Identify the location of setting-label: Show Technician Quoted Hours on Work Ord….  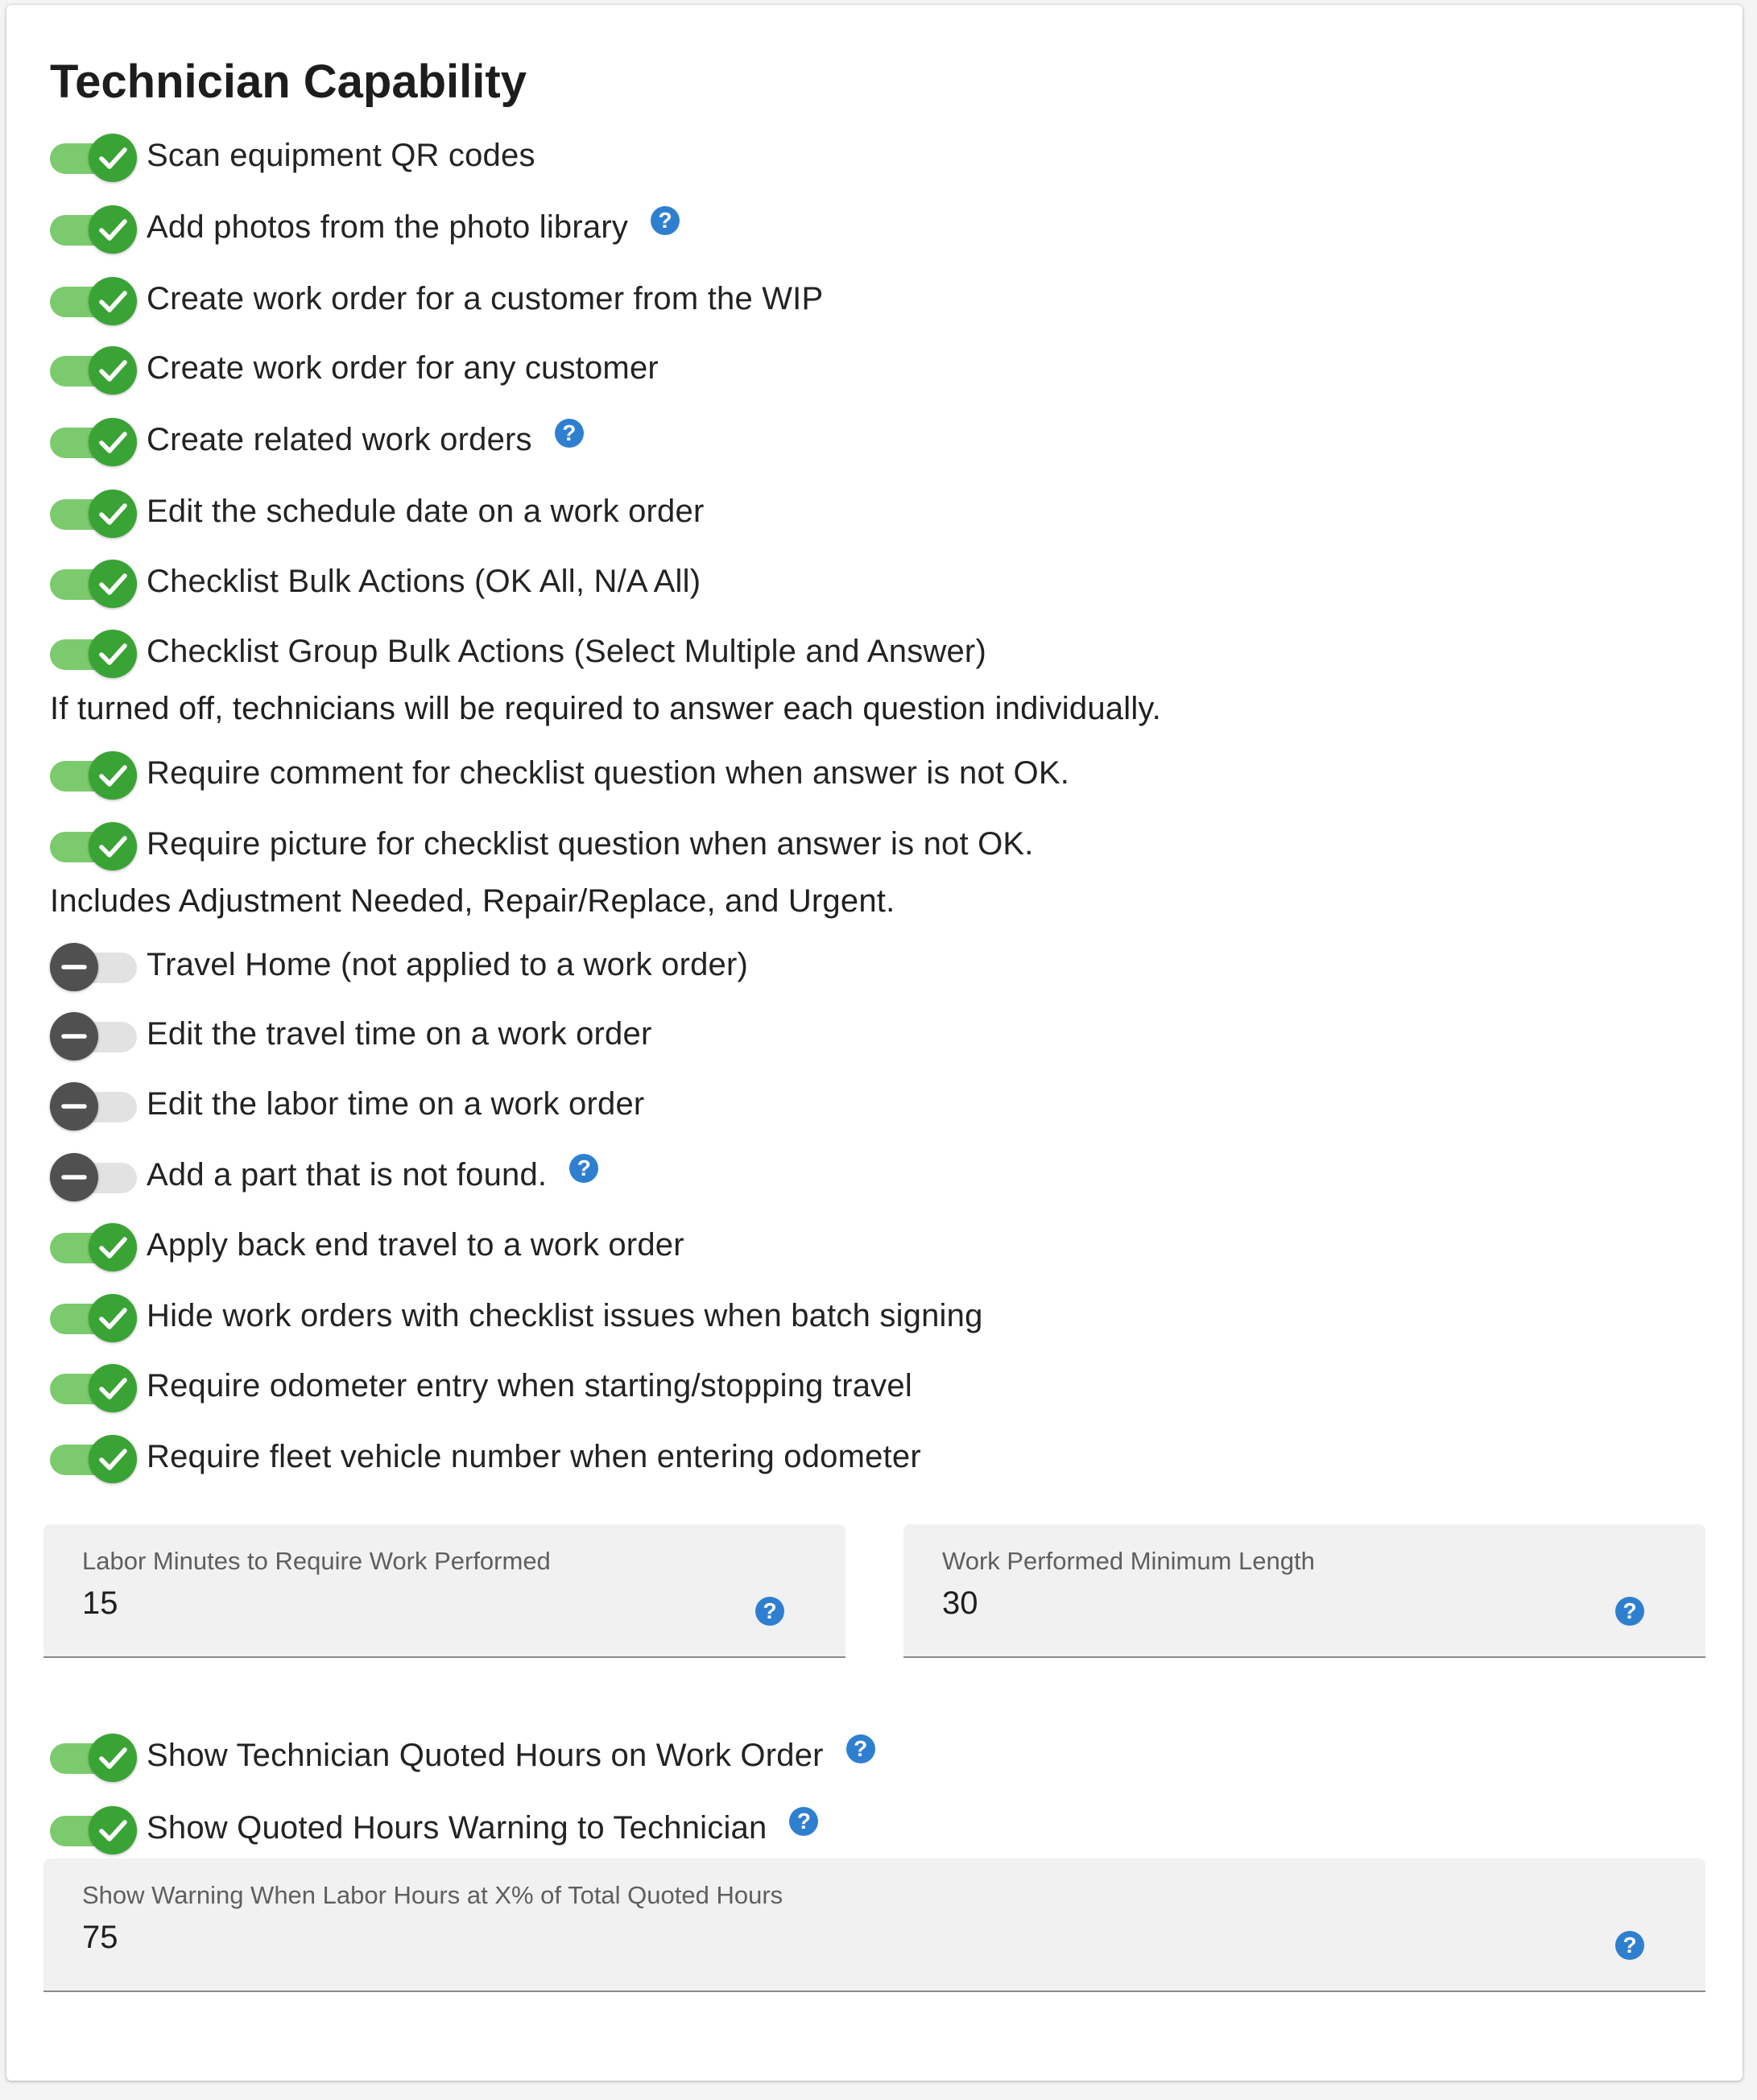
(485, 1755).